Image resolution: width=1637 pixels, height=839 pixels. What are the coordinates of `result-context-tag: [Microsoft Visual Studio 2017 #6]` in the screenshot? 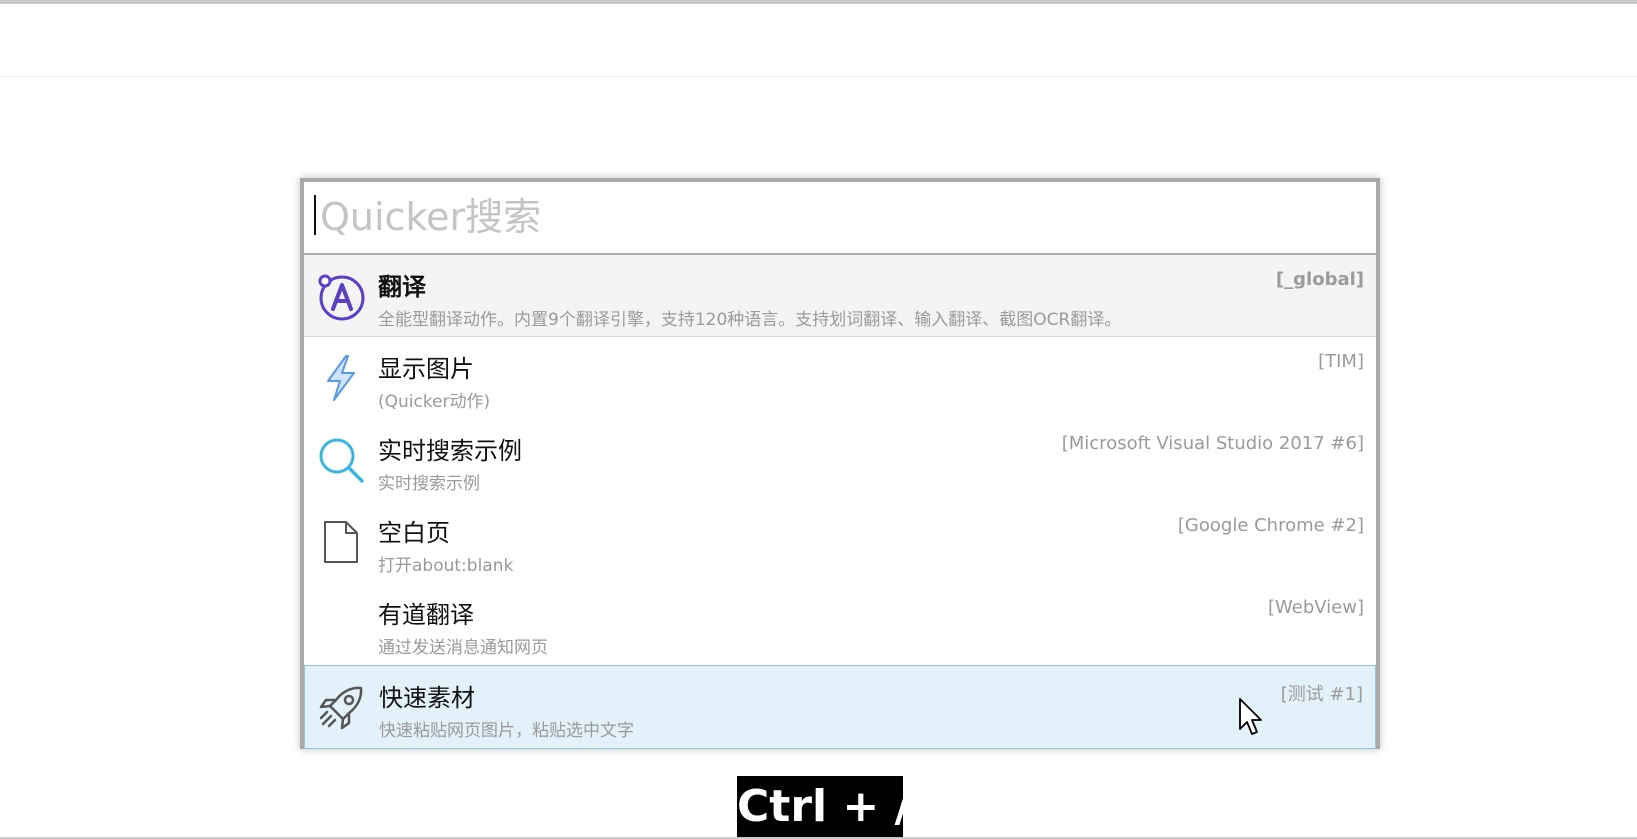 It's located at (1212, 443).